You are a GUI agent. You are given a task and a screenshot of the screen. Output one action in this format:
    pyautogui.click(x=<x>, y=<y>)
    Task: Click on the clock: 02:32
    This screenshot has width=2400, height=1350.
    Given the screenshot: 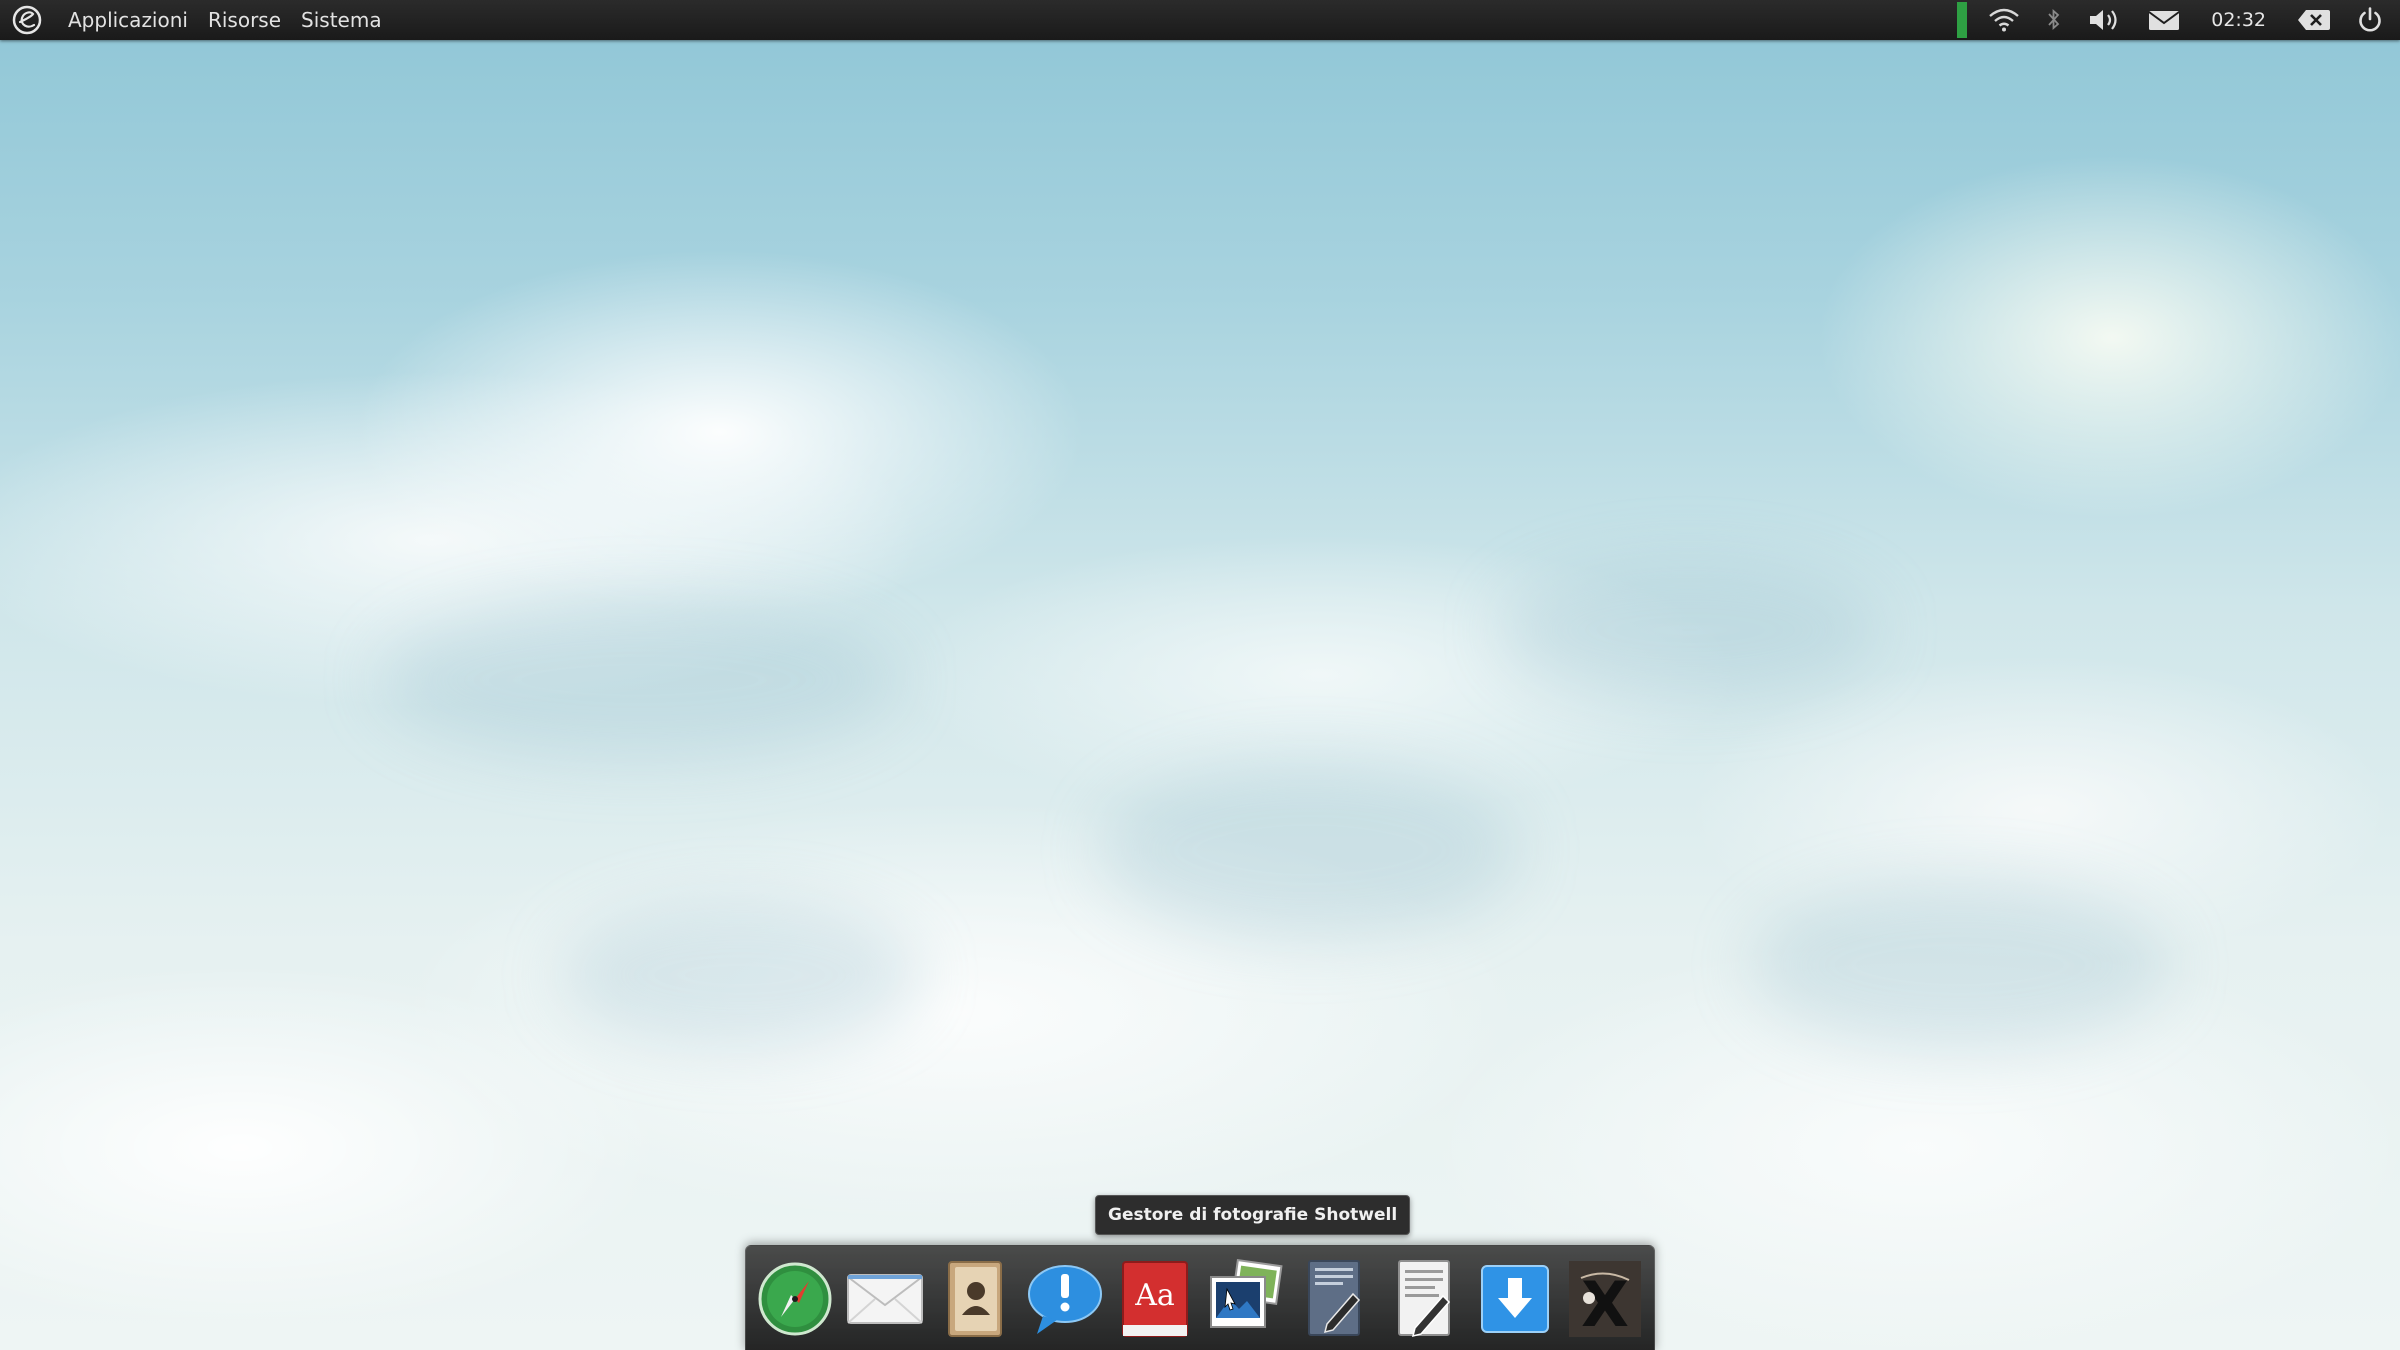 What is the action you would take?
    pyautogui.click(x=2238, y=20)
    